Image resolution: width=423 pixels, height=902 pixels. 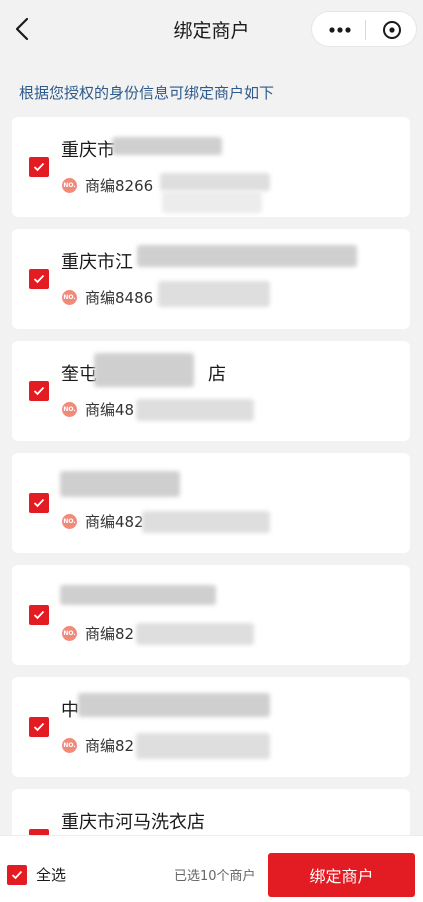 I want to click on close-button, so click(x=392, y=30).